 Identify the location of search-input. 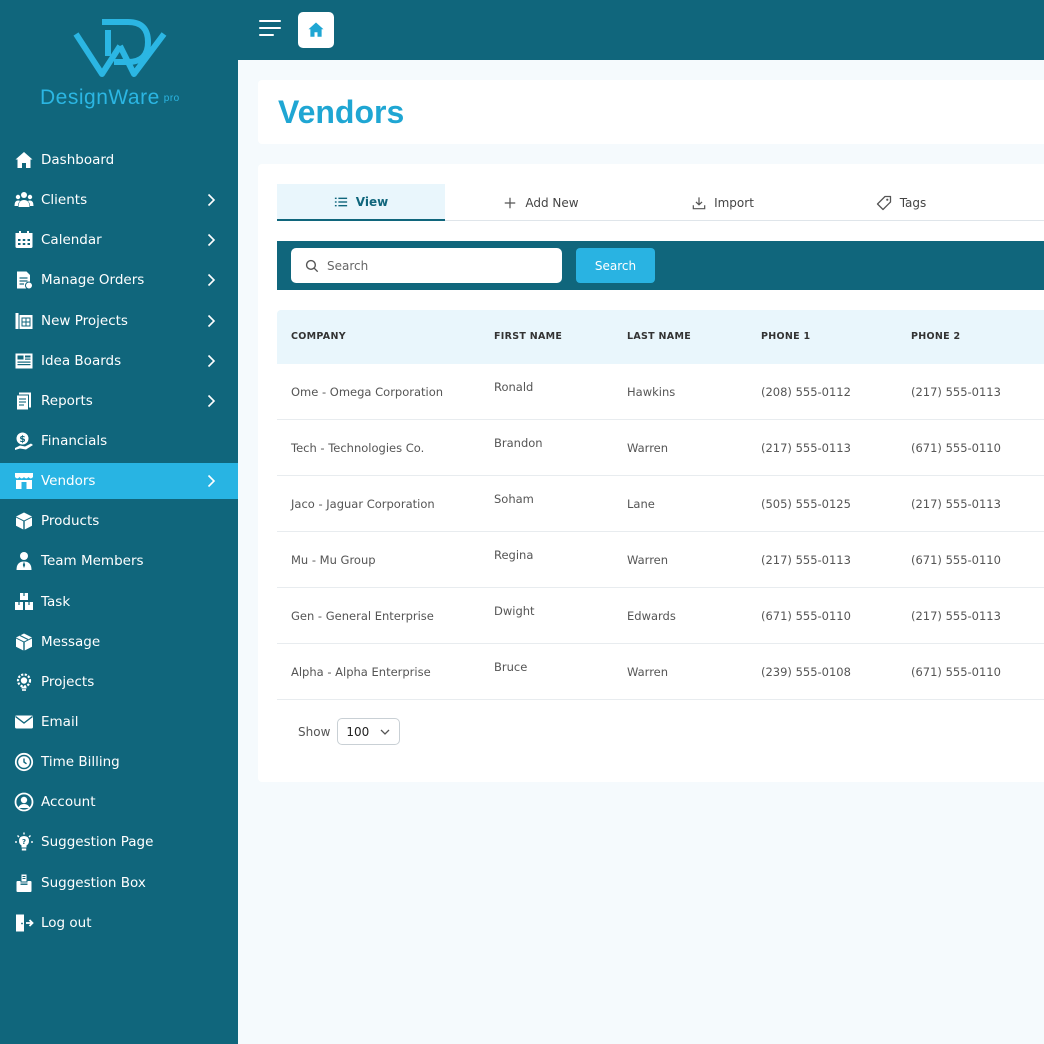
(437, 265).